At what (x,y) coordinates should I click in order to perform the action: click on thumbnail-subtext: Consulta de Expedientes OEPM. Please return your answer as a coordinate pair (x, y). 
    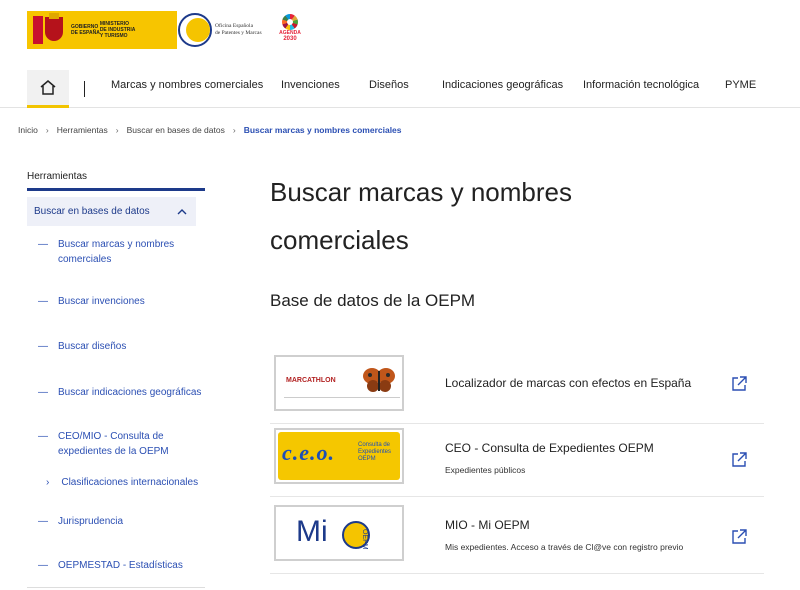
    Looking at the image, I should click on (375, 452).